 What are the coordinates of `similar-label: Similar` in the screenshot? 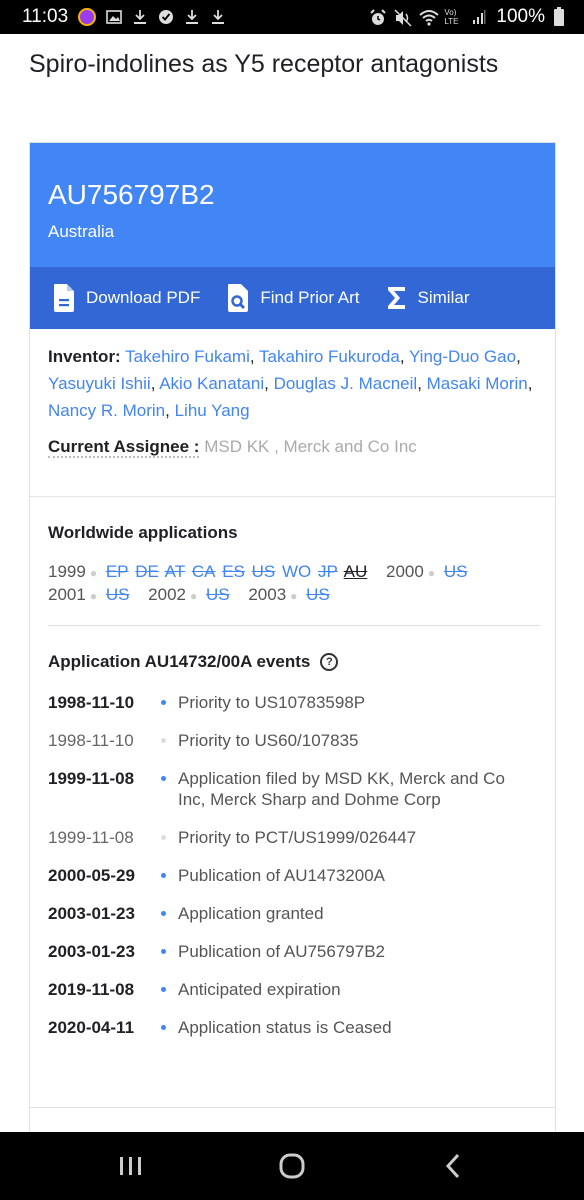 It's located at (443, 297).